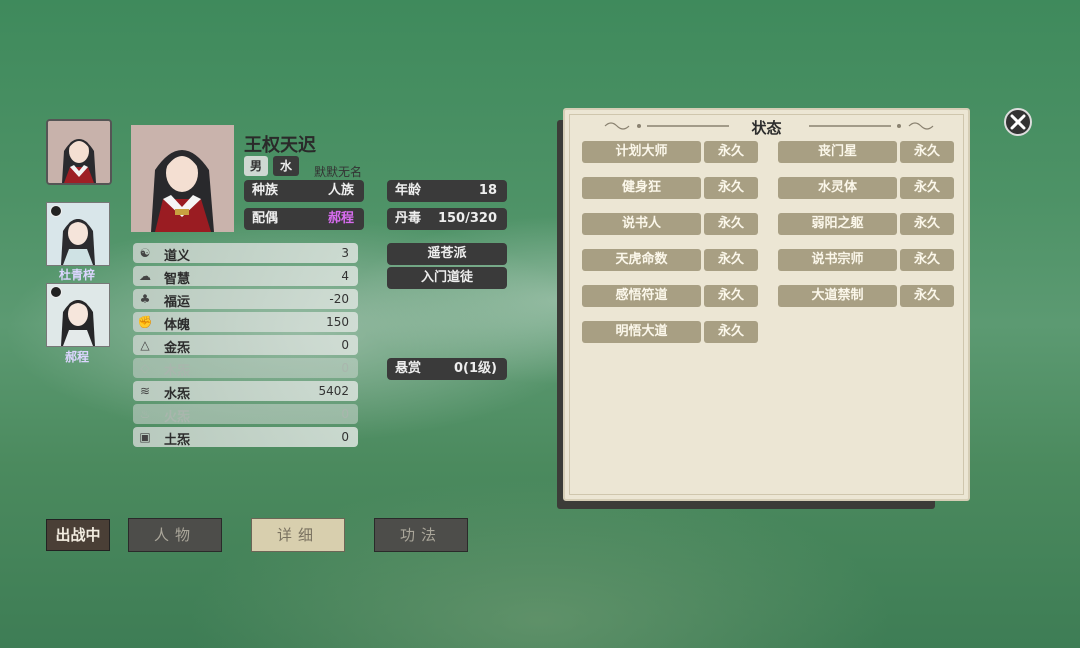  What do you see at coordinates (447, 369) in the screenshot?
I see `bounty-row: 悬赏 0(1级)` at bounding box center [447, 369].